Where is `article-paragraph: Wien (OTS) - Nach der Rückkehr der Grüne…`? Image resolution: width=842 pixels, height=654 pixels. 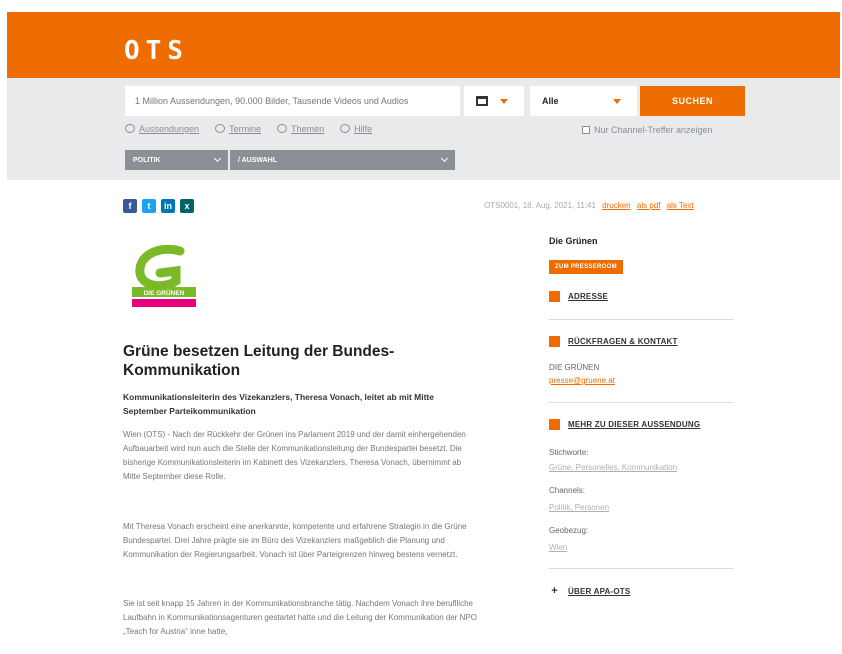 article-paragraph: Wien (OTS) - Nach der Rückkehr der Grüne… is located at coordinates (294, 455).